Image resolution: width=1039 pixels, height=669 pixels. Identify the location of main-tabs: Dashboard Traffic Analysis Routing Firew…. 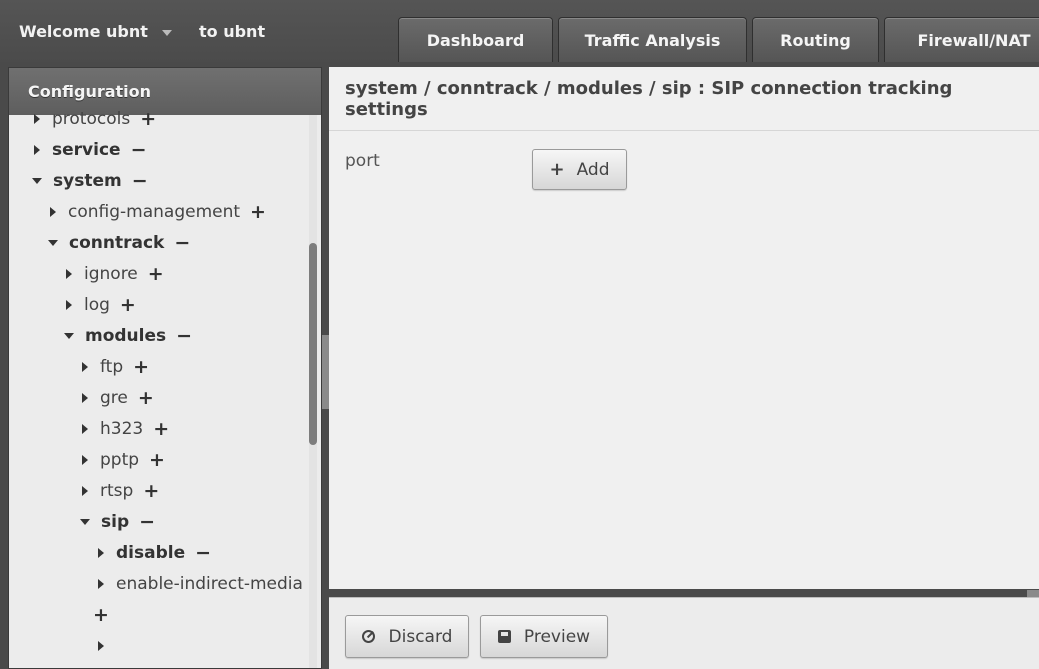
(718, 39).